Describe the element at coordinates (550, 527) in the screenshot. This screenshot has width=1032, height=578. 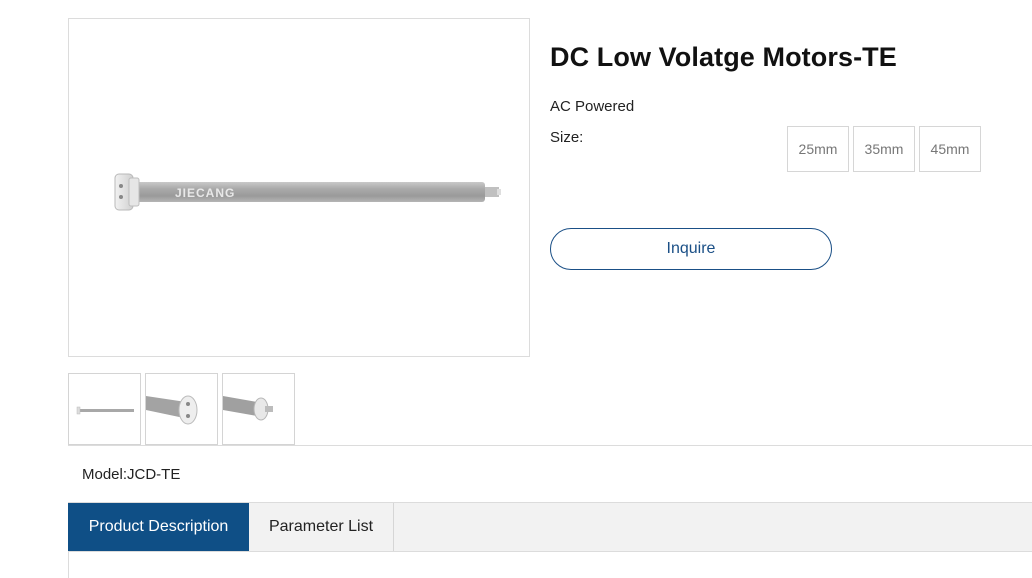
I see `detail-tabs: Product Description Parameter List` at that location.